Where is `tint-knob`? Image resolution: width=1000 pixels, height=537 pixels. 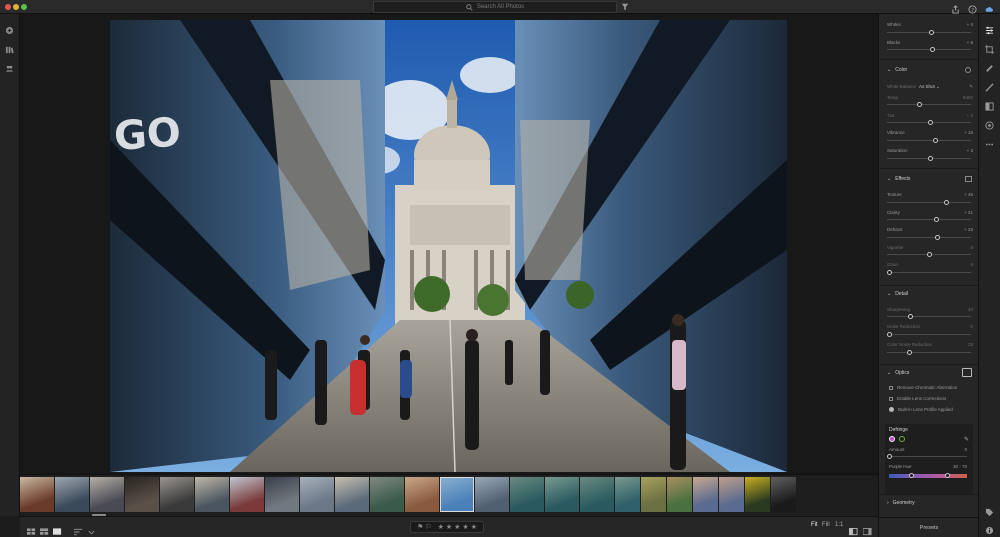 tint-knob is located at coordinates (931, 122).